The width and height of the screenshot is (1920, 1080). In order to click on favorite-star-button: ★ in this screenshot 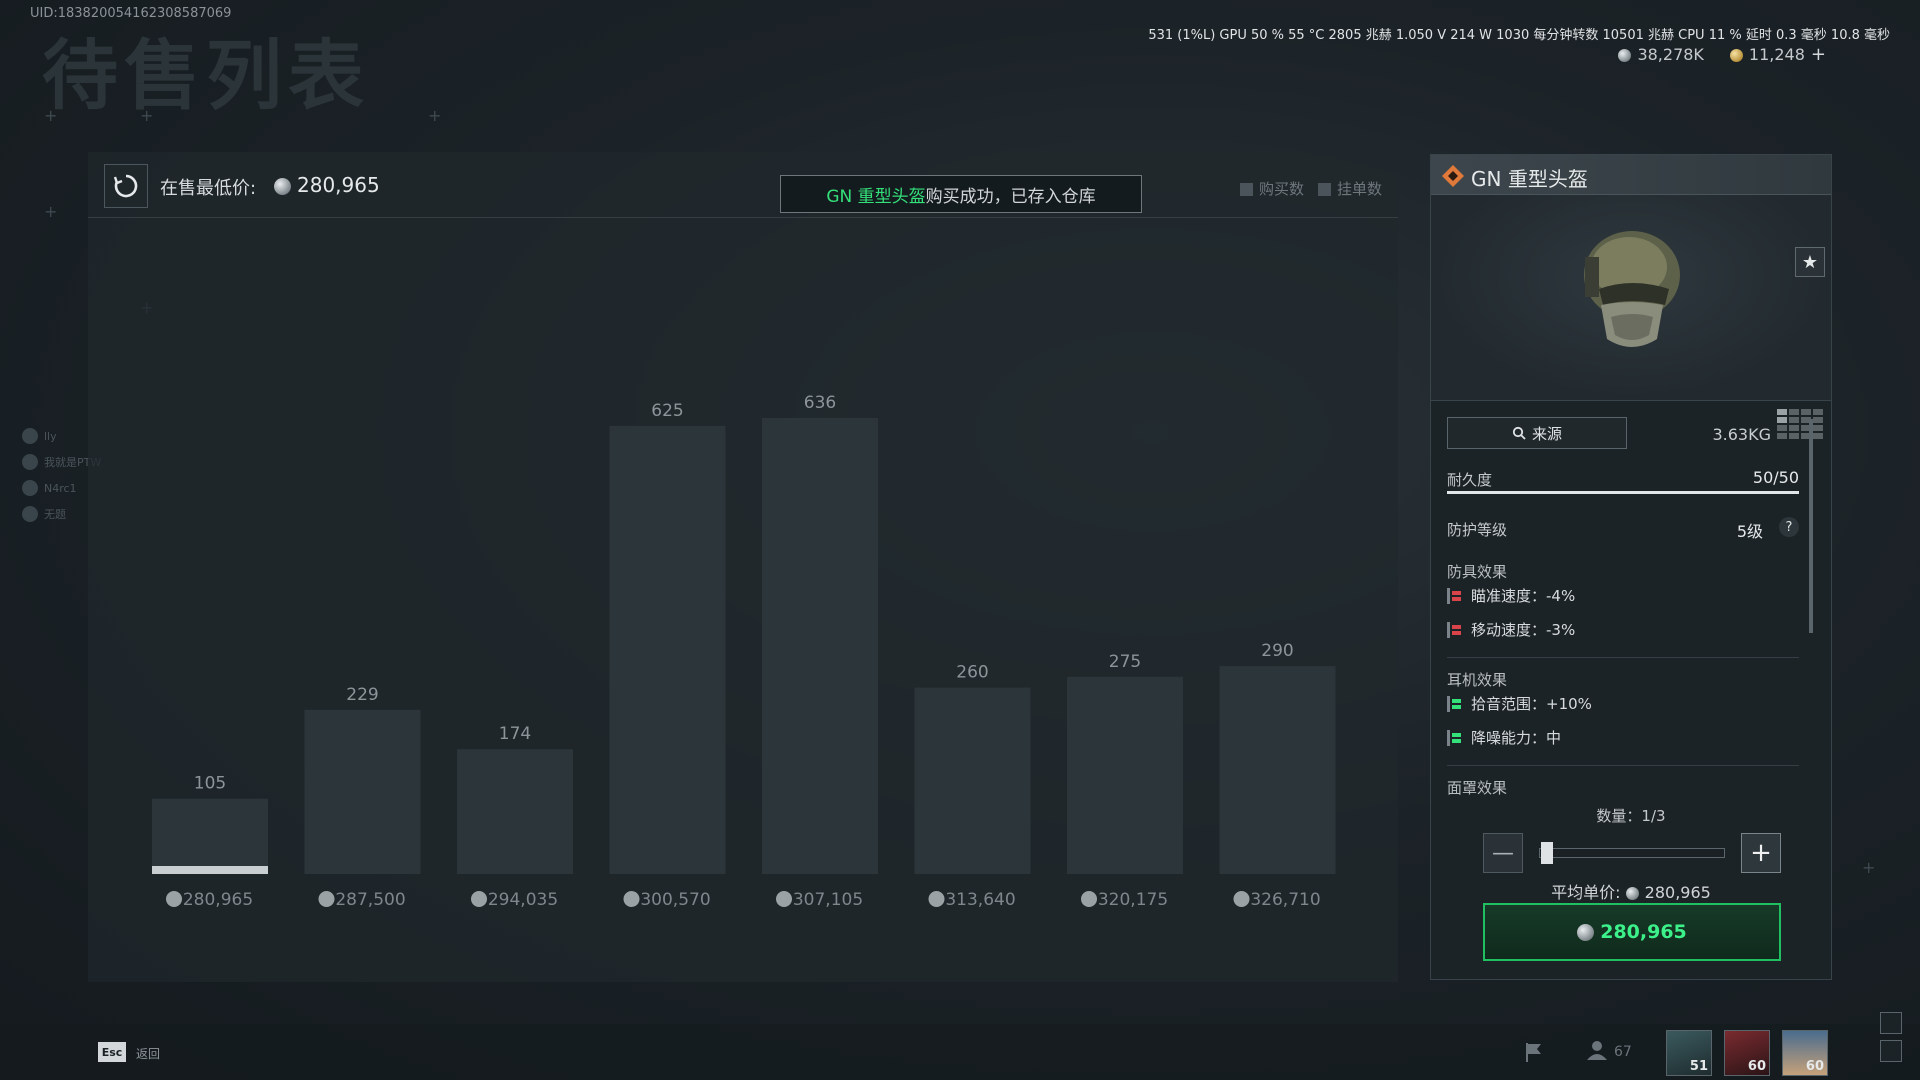, I will do `click(1810, 262)`.